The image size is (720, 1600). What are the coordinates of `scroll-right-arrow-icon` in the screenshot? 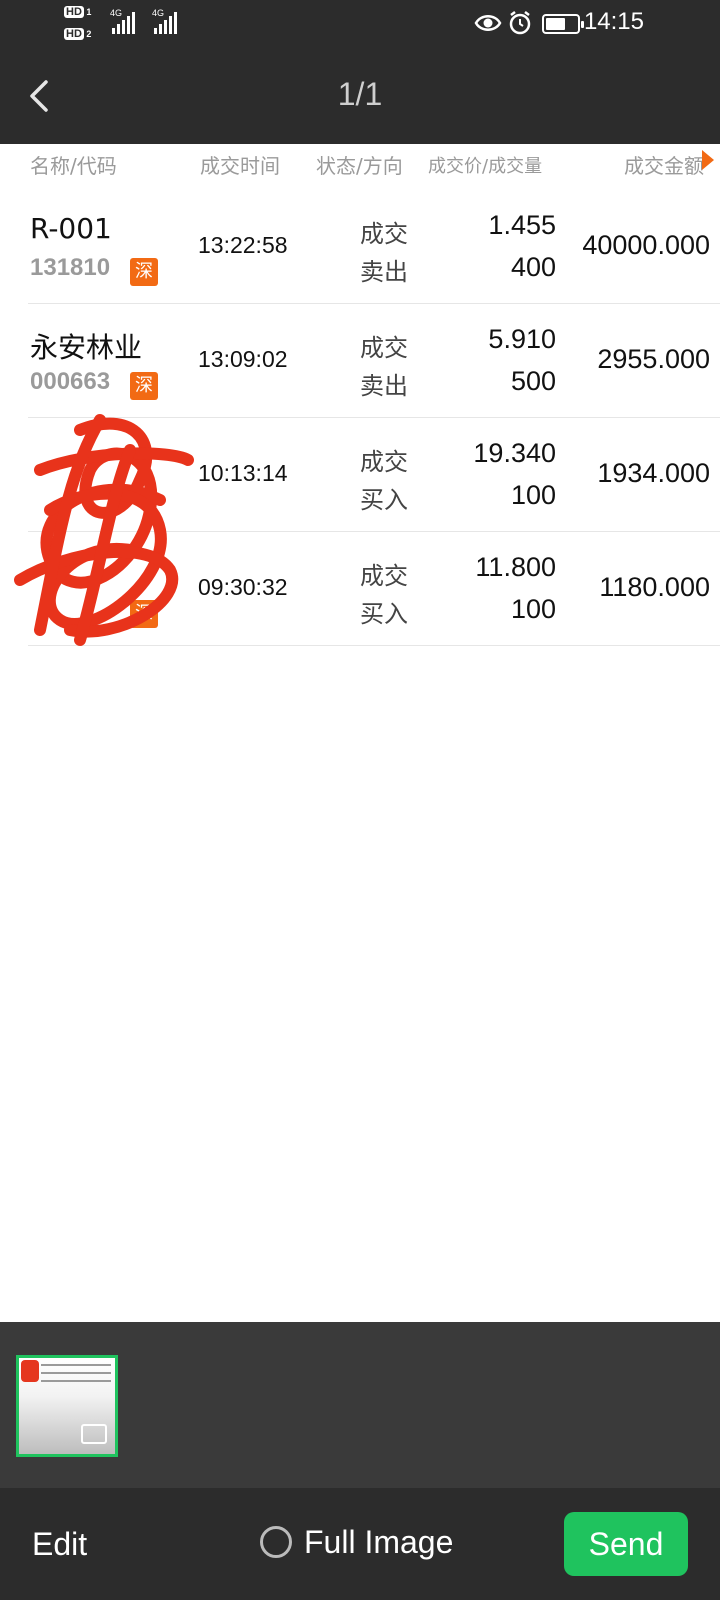 It's located at (708, 160).